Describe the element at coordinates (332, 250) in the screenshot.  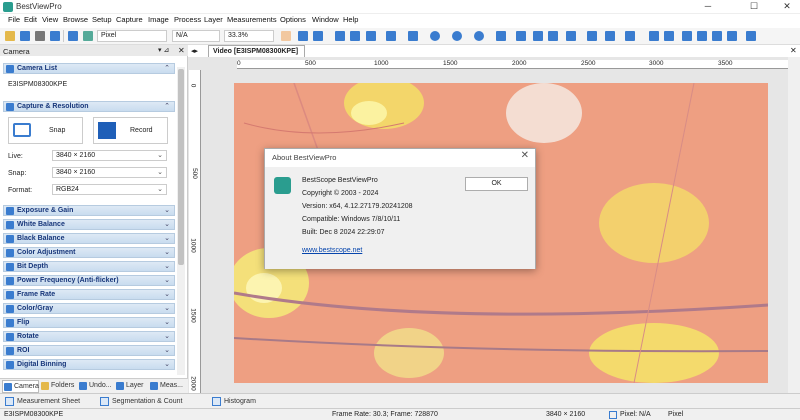
I see `website-link: www.bestscope.net` at that location.